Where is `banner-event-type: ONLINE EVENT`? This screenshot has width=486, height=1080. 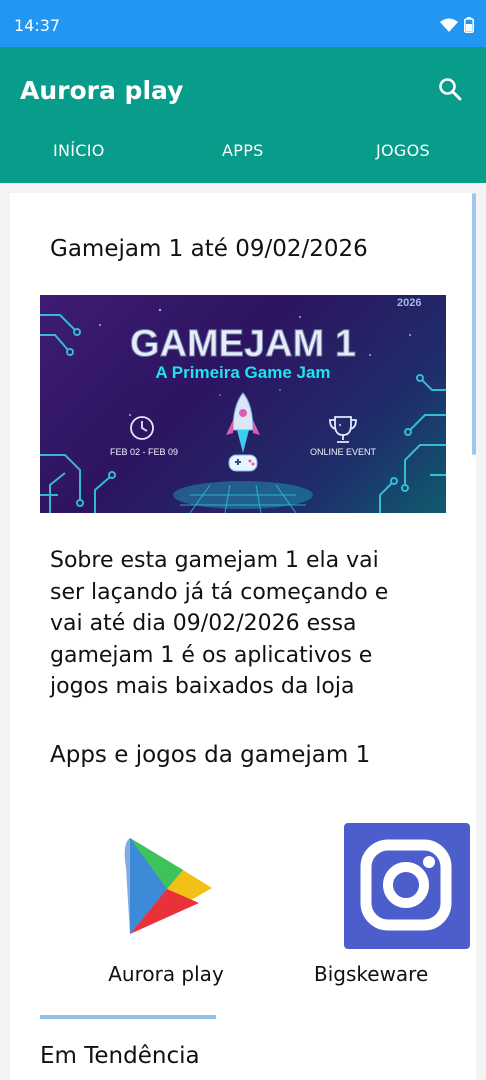
banner-event-type: ONLINE EVENT is located at coordinates (343, 452).